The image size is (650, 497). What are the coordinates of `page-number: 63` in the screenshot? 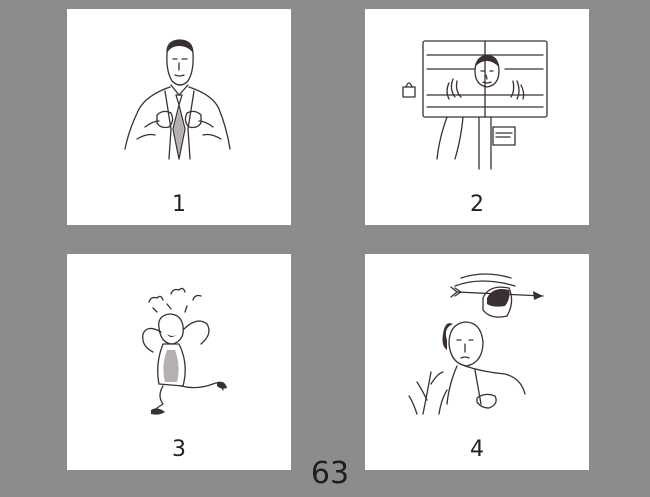 It's located at (330, 473).